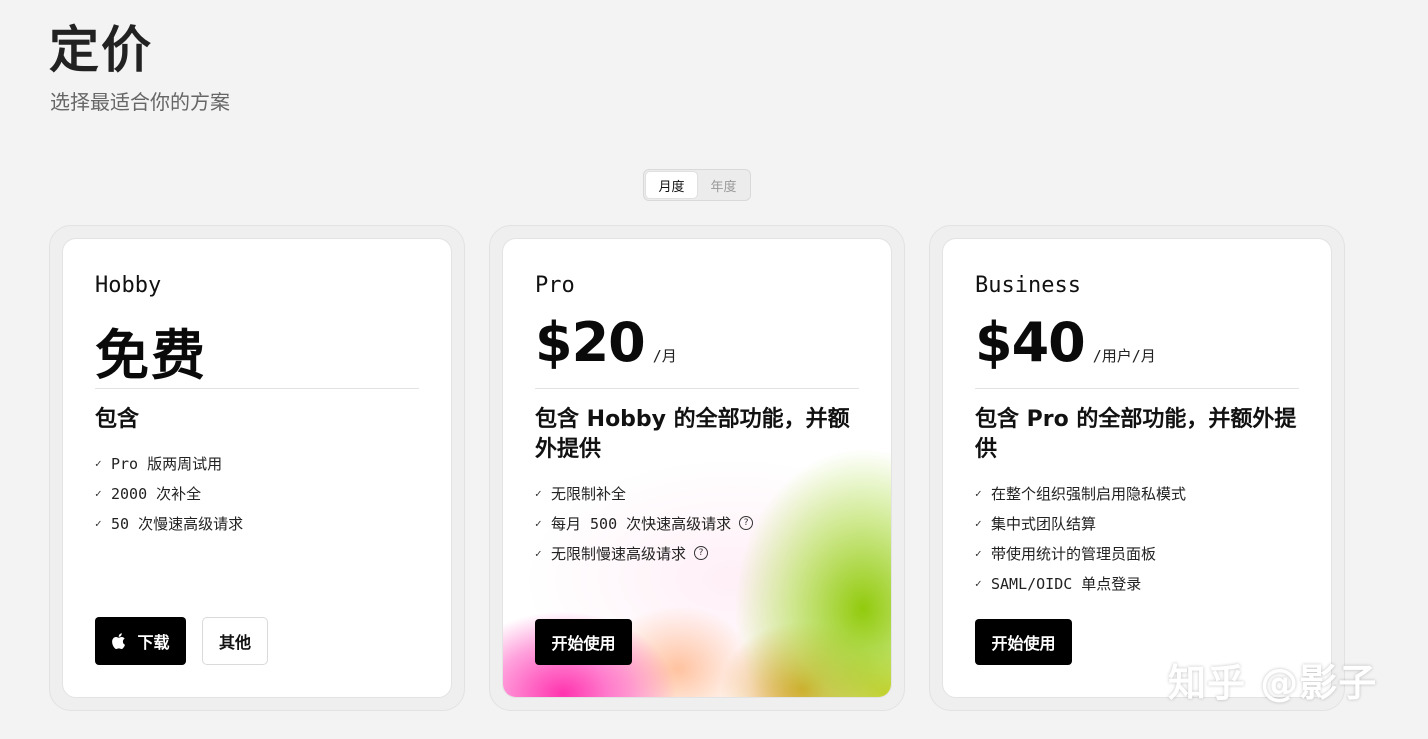 This screenshot has height=739, width=1428. I want to click on price-unit: /用户/月, so click(1124, 356).